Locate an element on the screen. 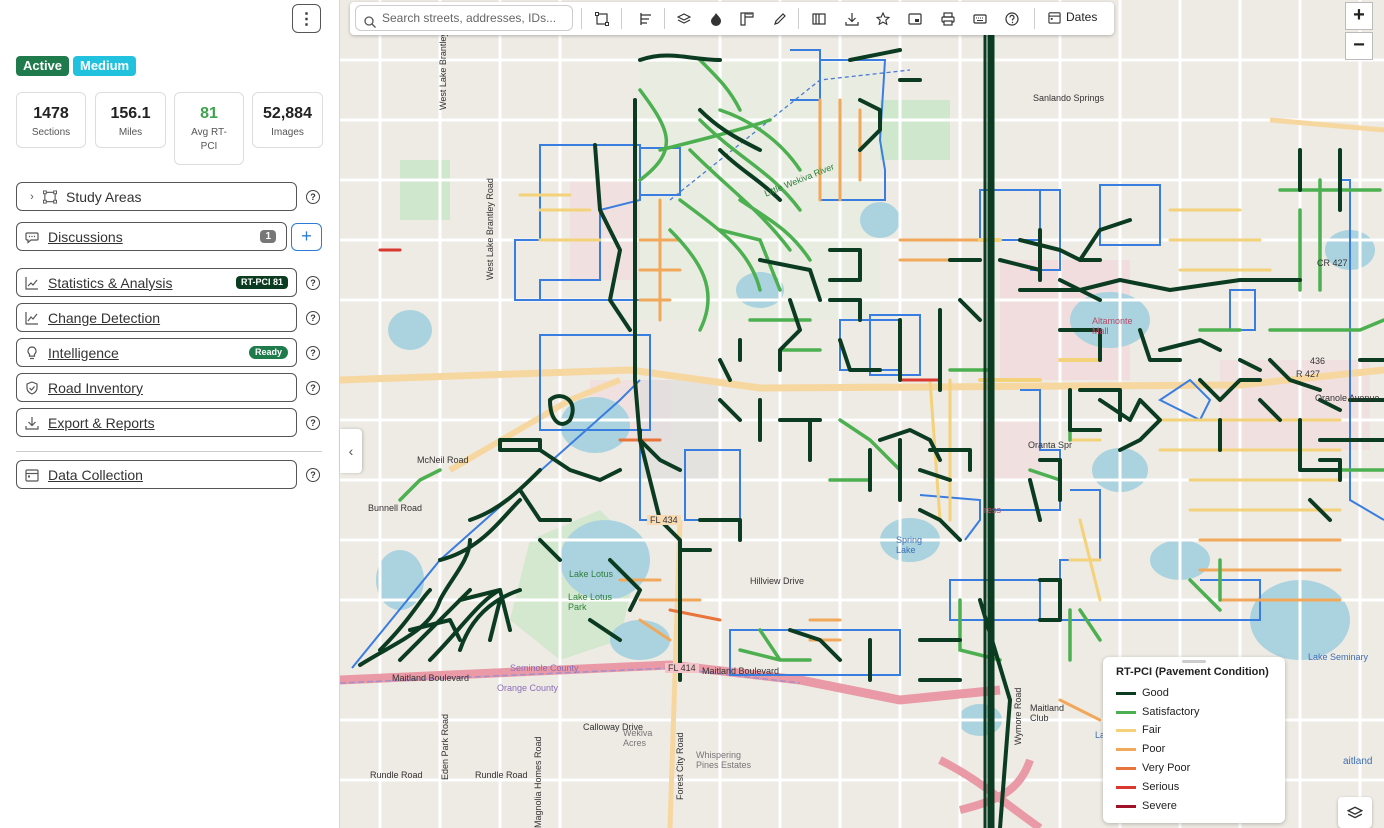 Image resolution: width=1384 pixels, height=828 pixels. map-label: Altamonte Mall is located at coordinates (1112, 326).